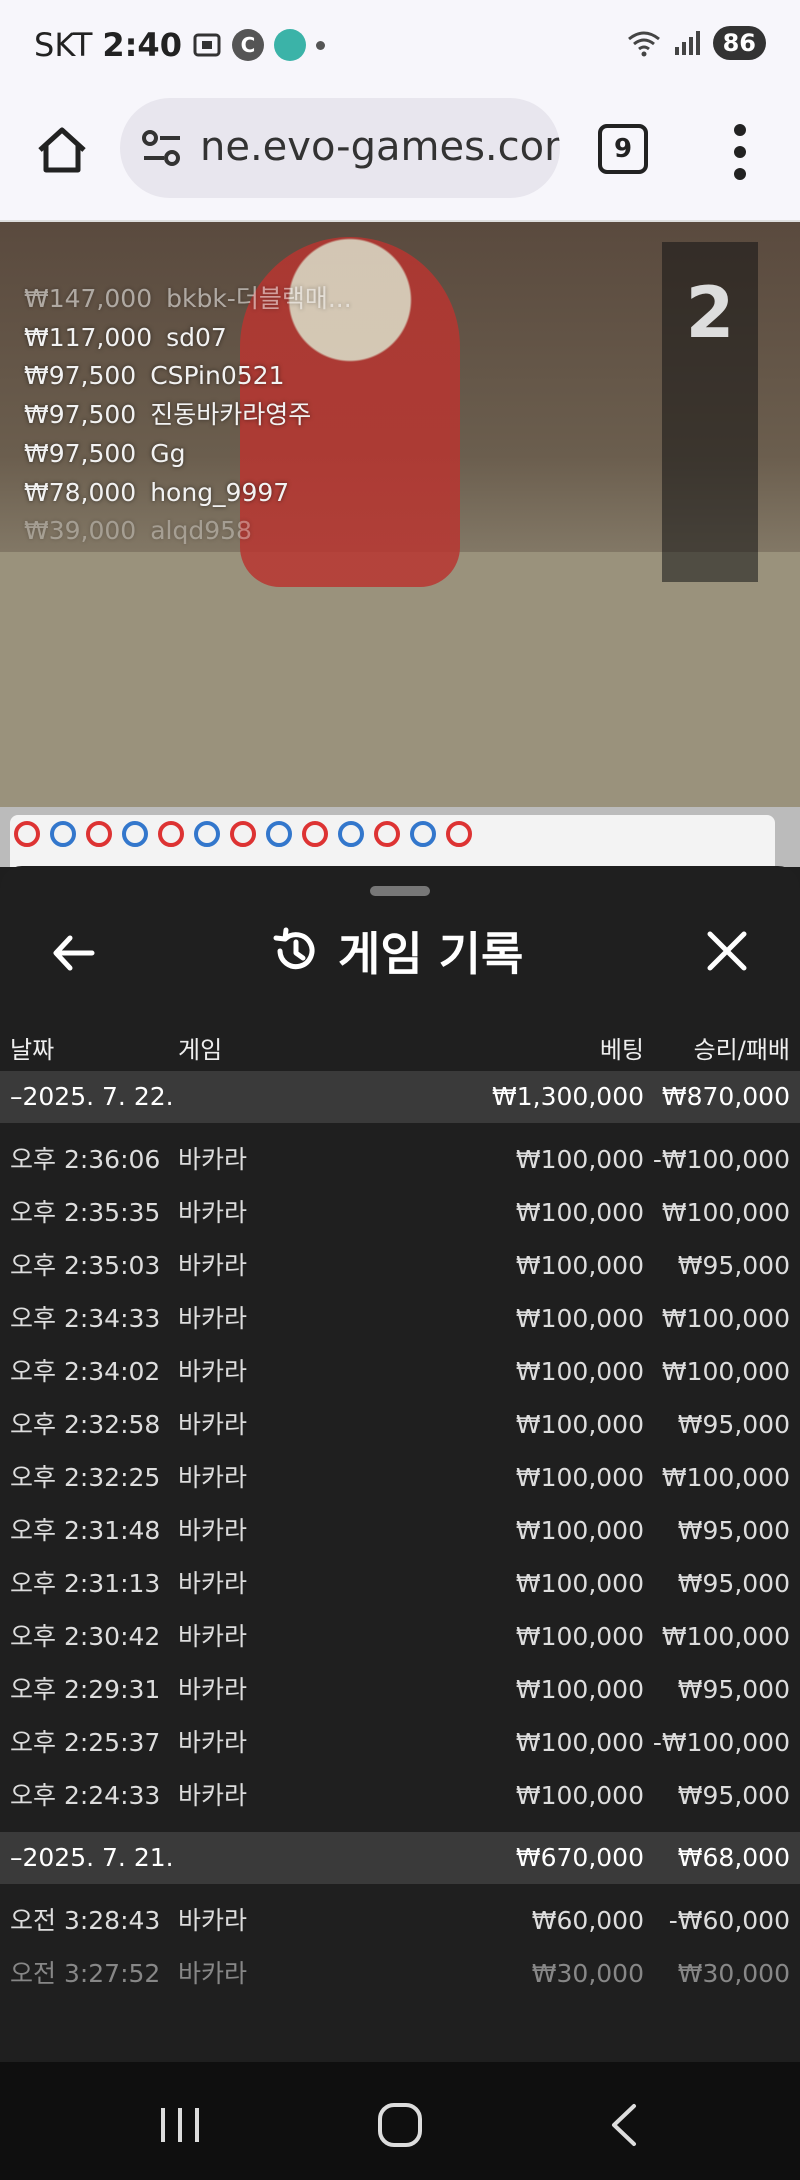  What do you see at coordinates (400, 679) in the screenshot?
I see `baccarat-table` at bounding box center [400, 679].